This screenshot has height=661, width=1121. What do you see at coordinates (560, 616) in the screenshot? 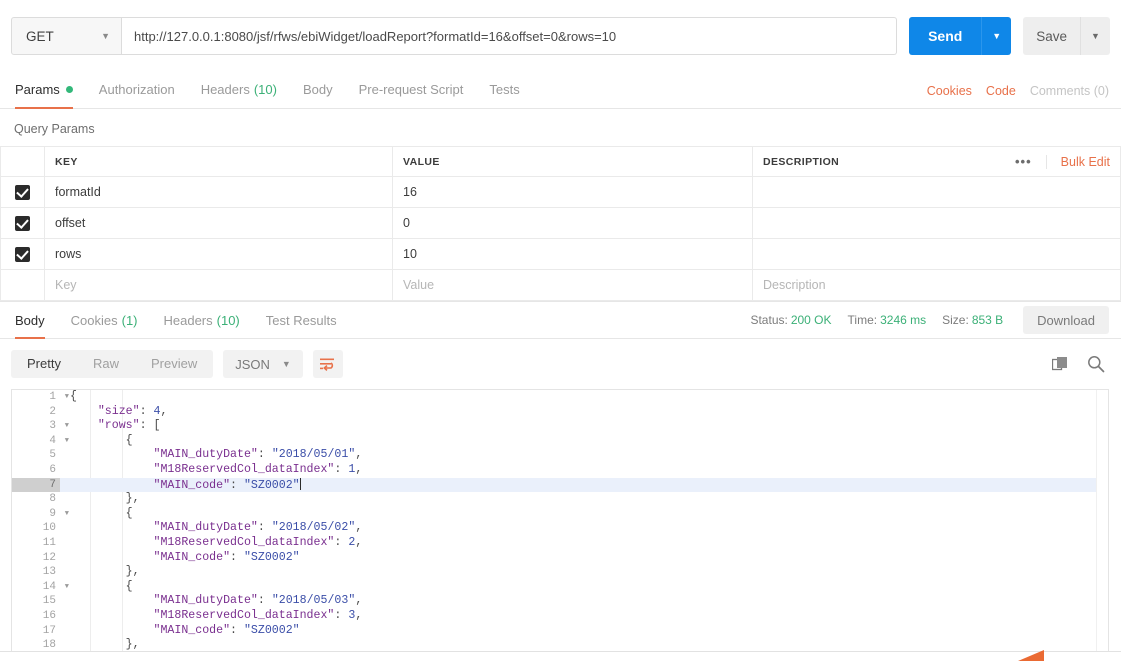
I see `code-line: 16 "M18ReservedCol_dataIndex": 3,` at bounding box center [560, 616].